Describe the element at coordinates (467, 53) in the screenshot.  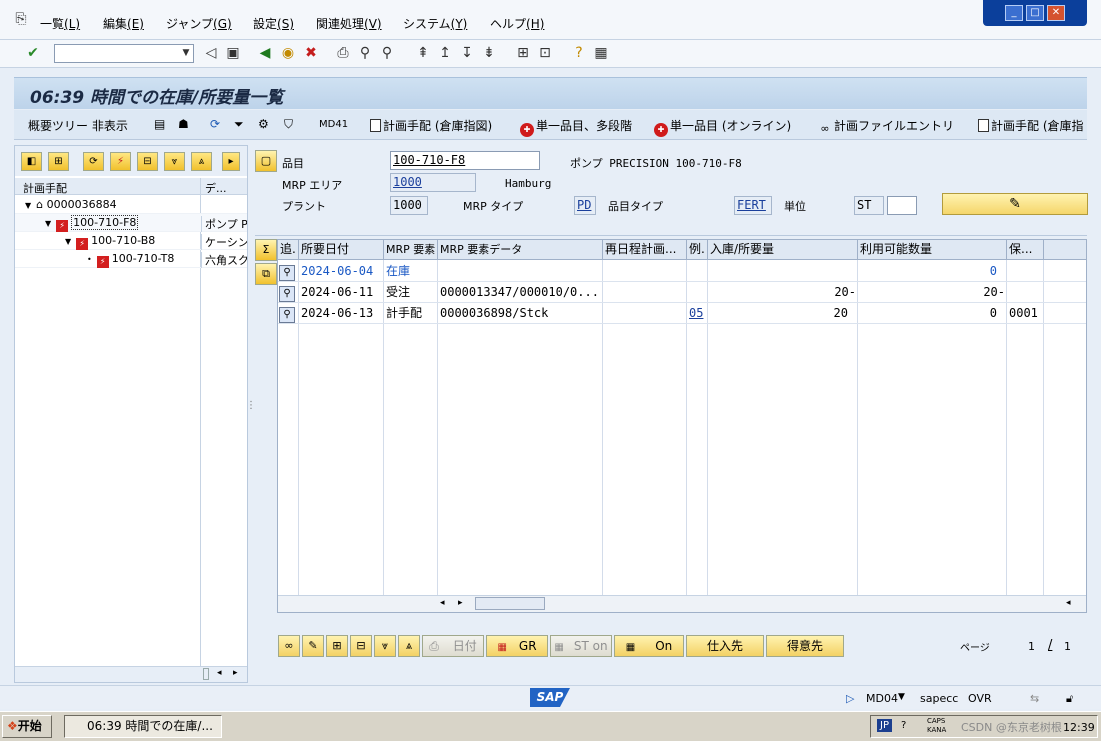
I see `next-page-icon: ↧` at that location.